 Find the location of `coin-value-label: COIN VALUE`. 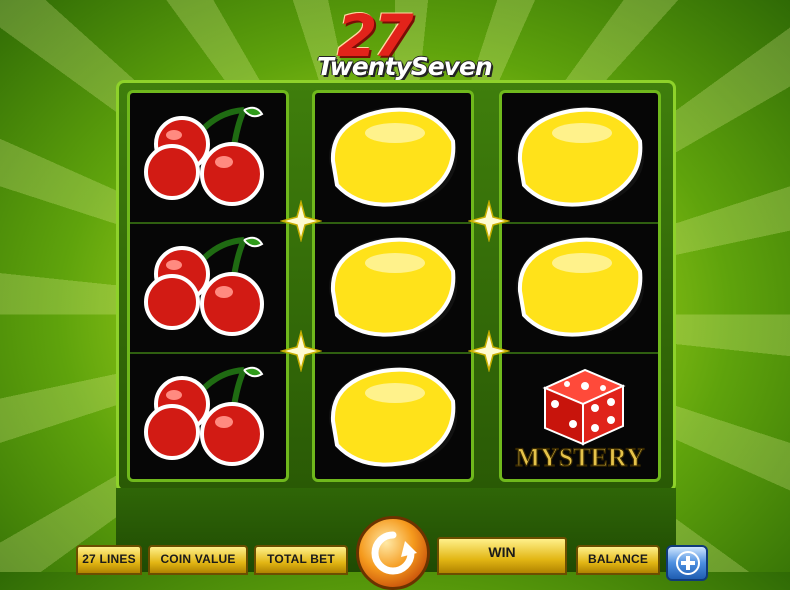

coin-value-label: COIN VALUE is located at coordinates (198, 559).